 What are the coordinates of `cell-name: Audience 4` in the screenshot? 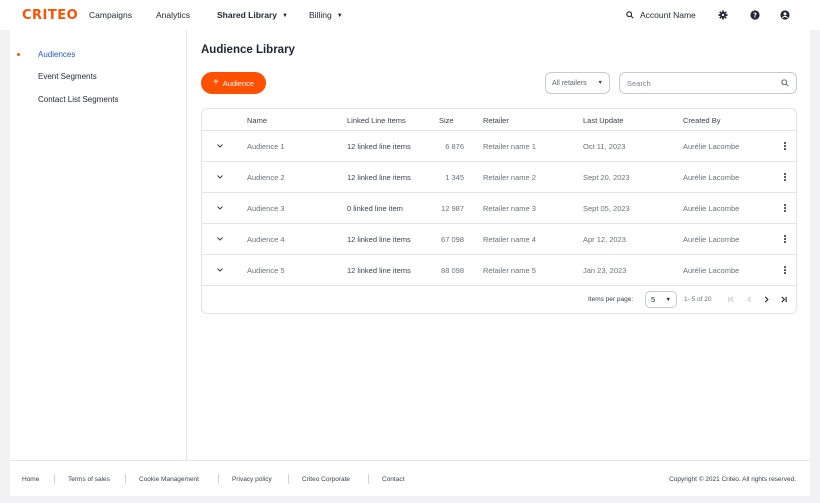 It's located at (266, 239).